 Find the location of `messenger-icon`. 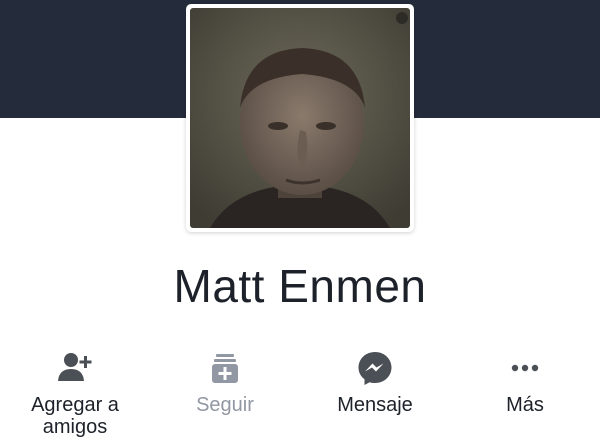

messenger-icon is located at coordinates (375, 368).